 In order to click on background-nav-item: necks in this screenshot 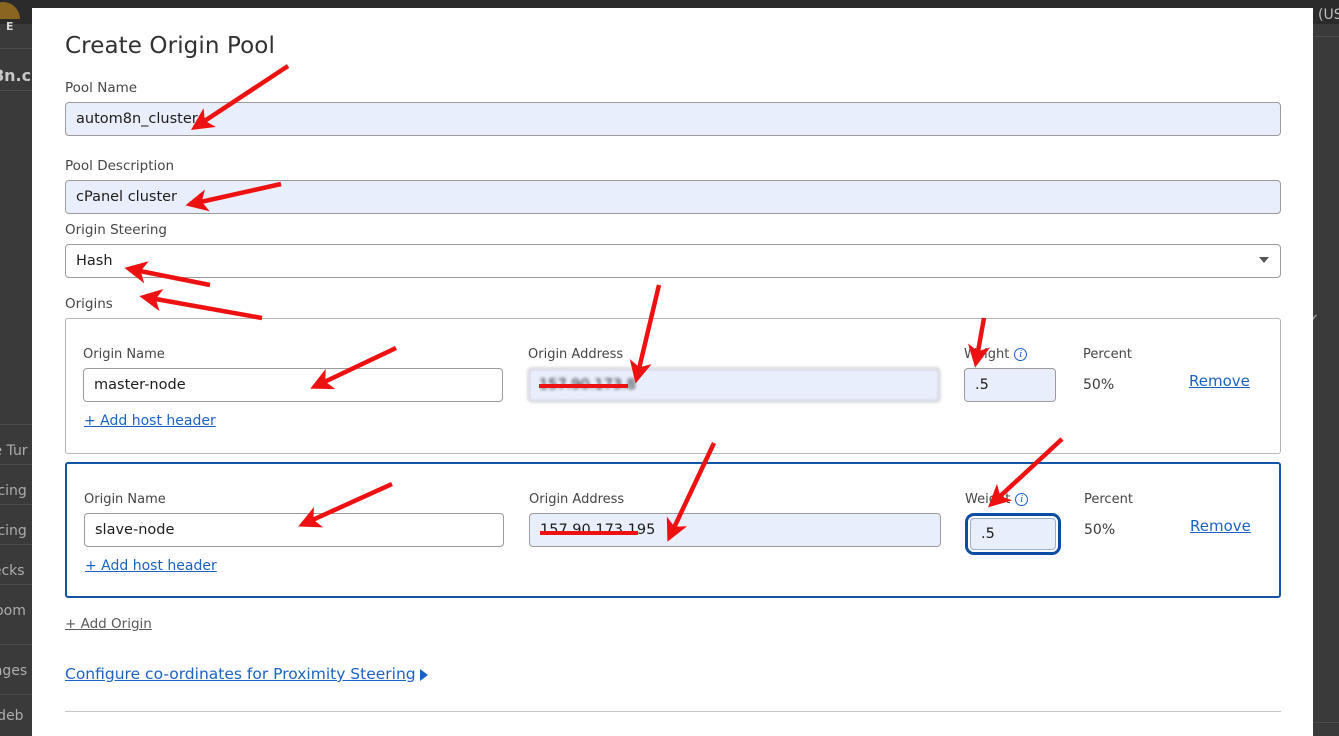, I will do `click(12, 571)`.